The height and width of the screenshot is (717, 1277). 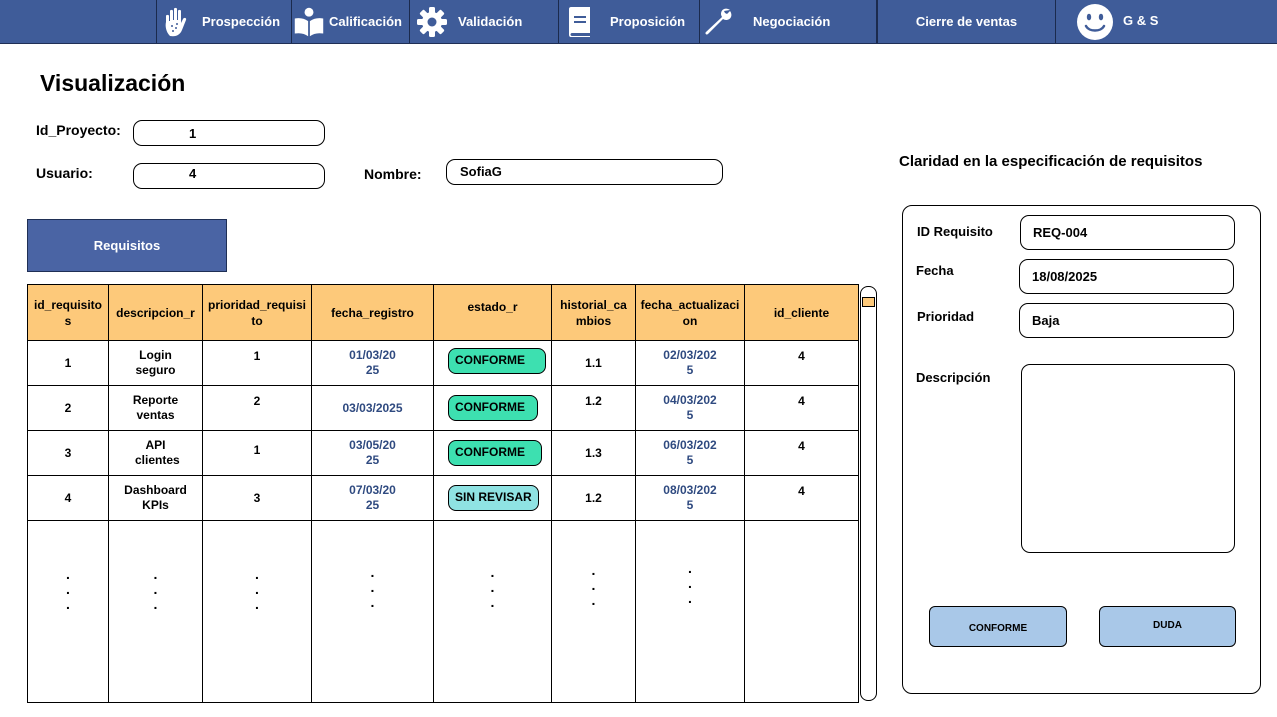 What do you see at coordinates (365, 21) in the screenshot?
I see `nav-label: Calificación` at bounding box center [365, 21].